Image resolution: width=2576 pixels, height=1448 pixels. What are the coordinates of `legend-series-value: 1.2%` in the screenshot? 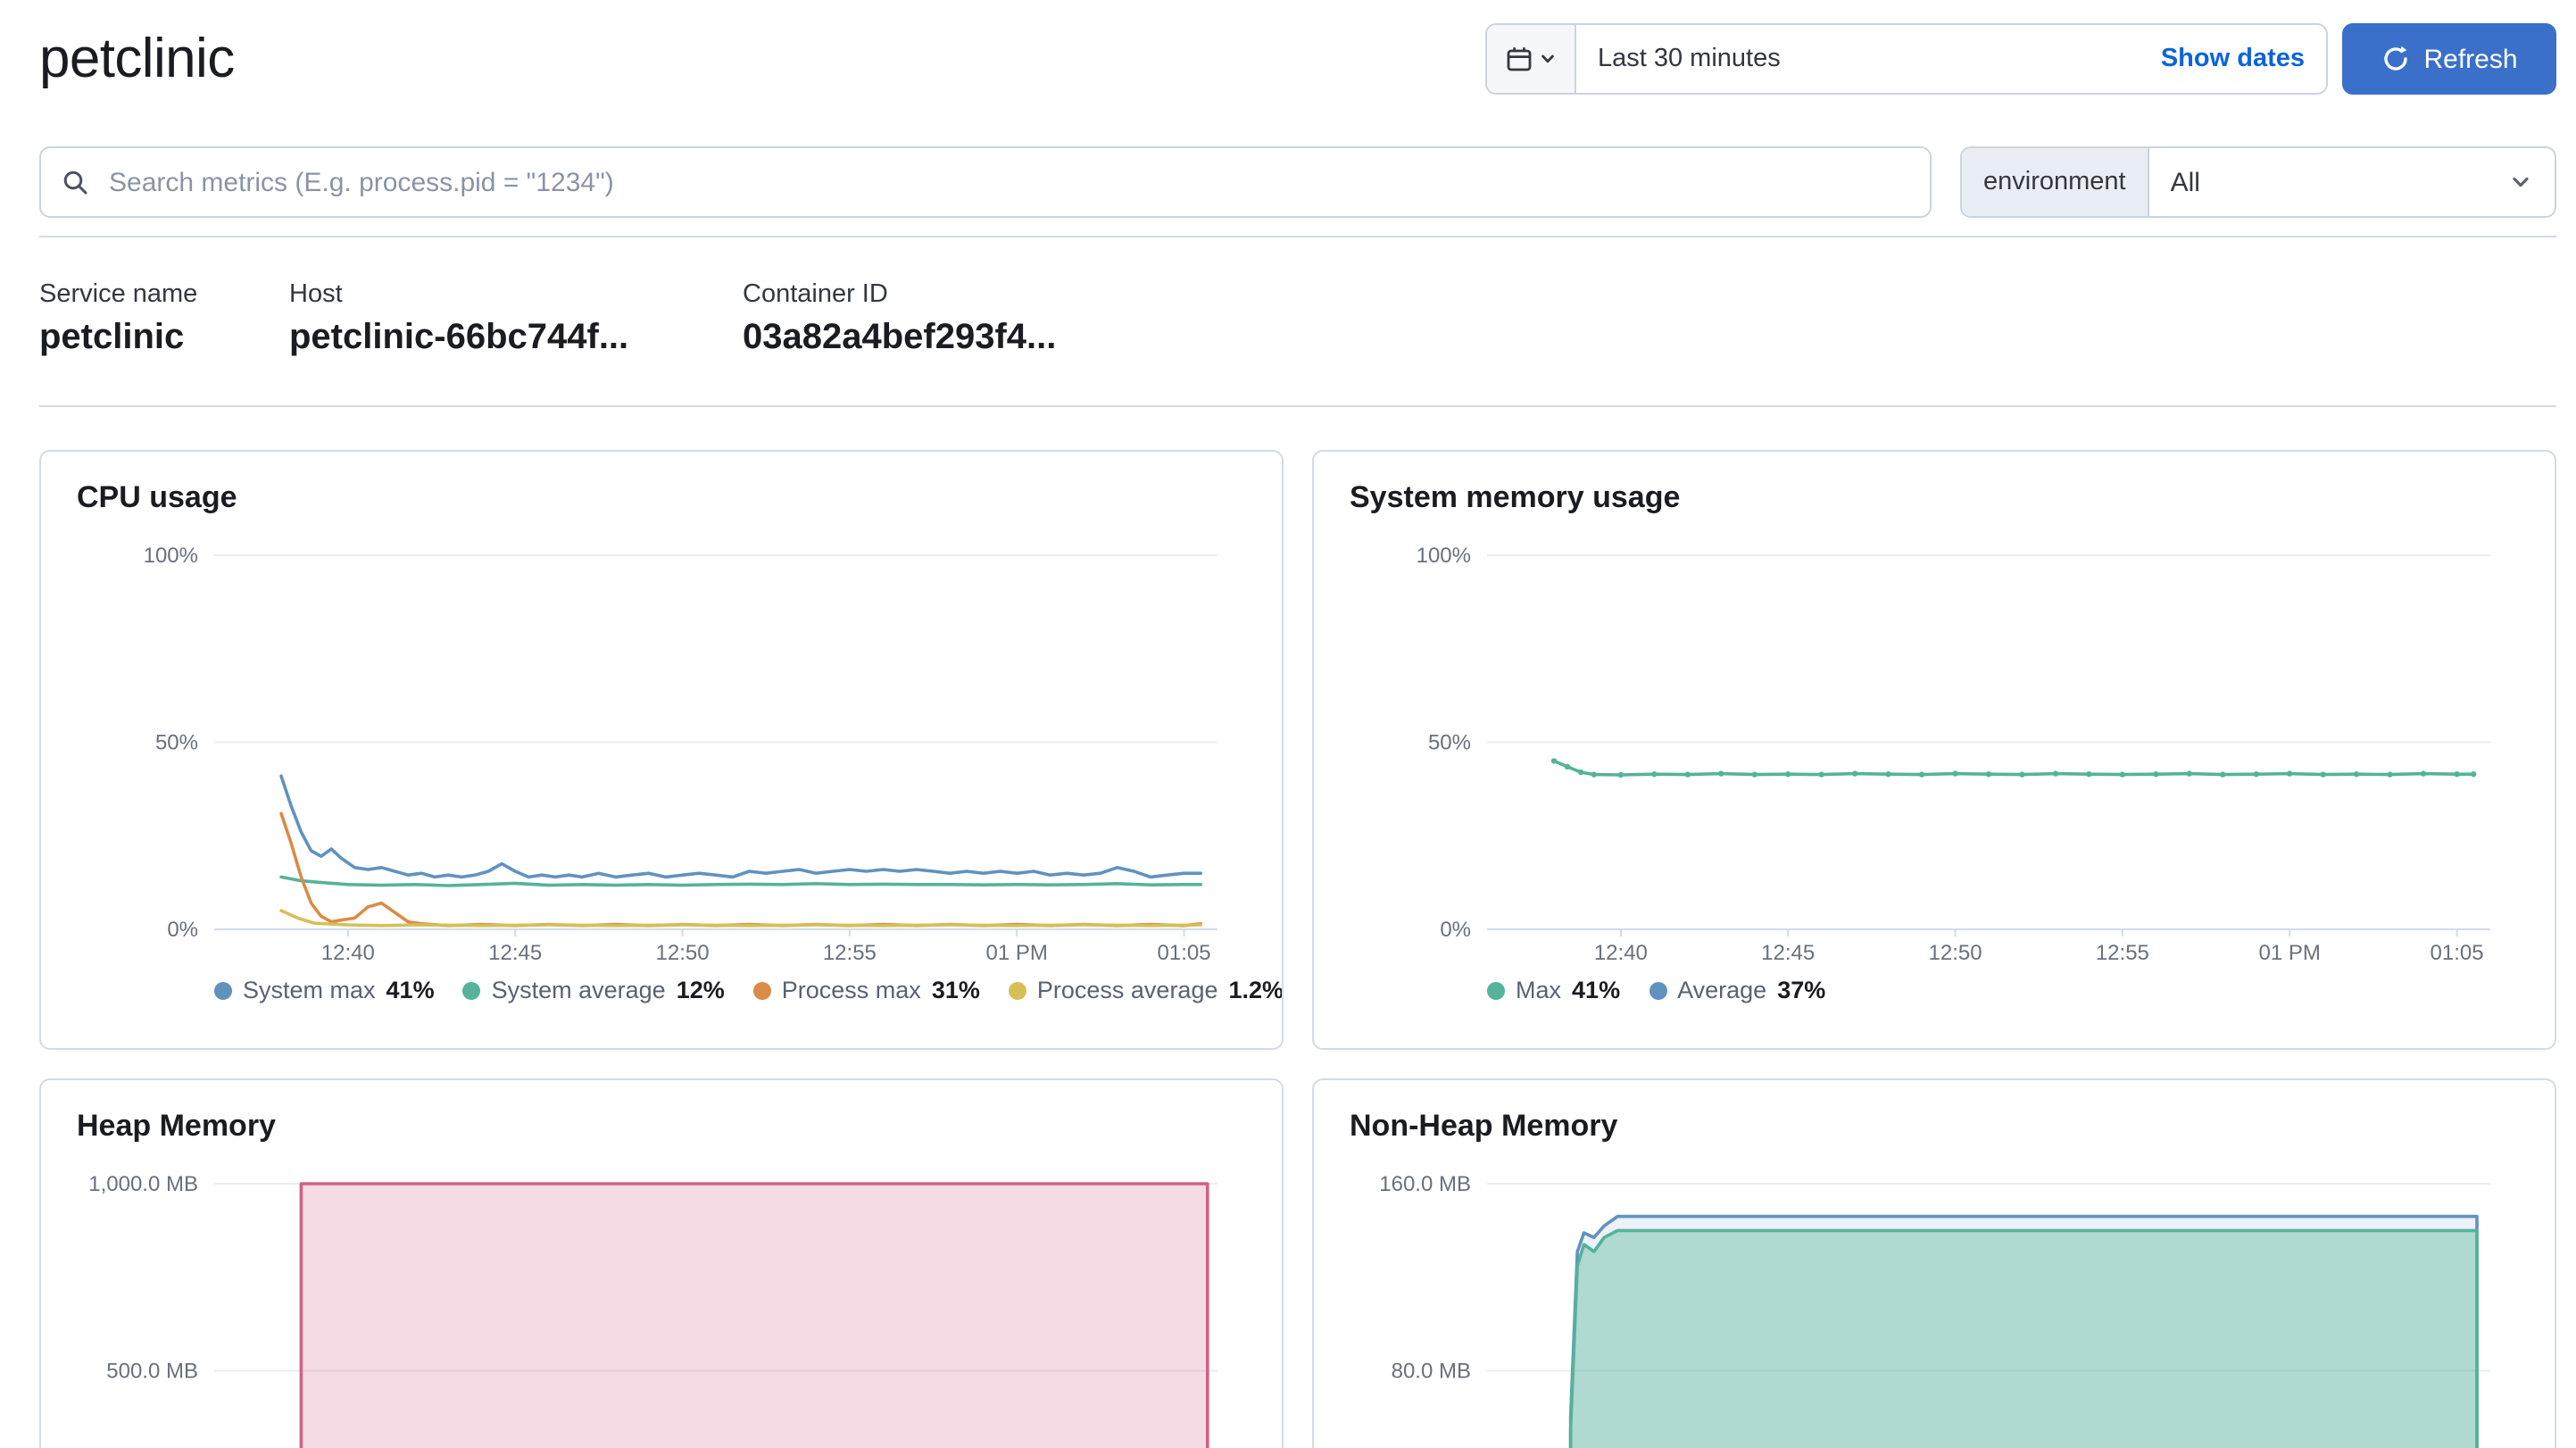 It's located at (1256, 990).